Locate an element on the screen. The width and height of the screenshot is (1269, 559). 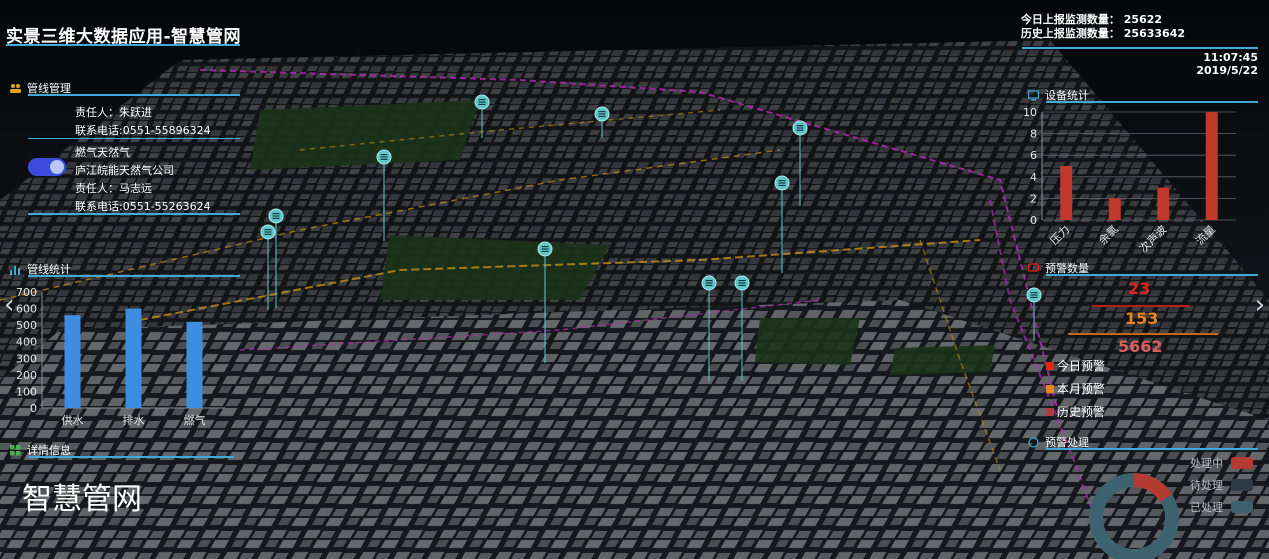
warning-count-underline is located at coordinates (1152, 275).